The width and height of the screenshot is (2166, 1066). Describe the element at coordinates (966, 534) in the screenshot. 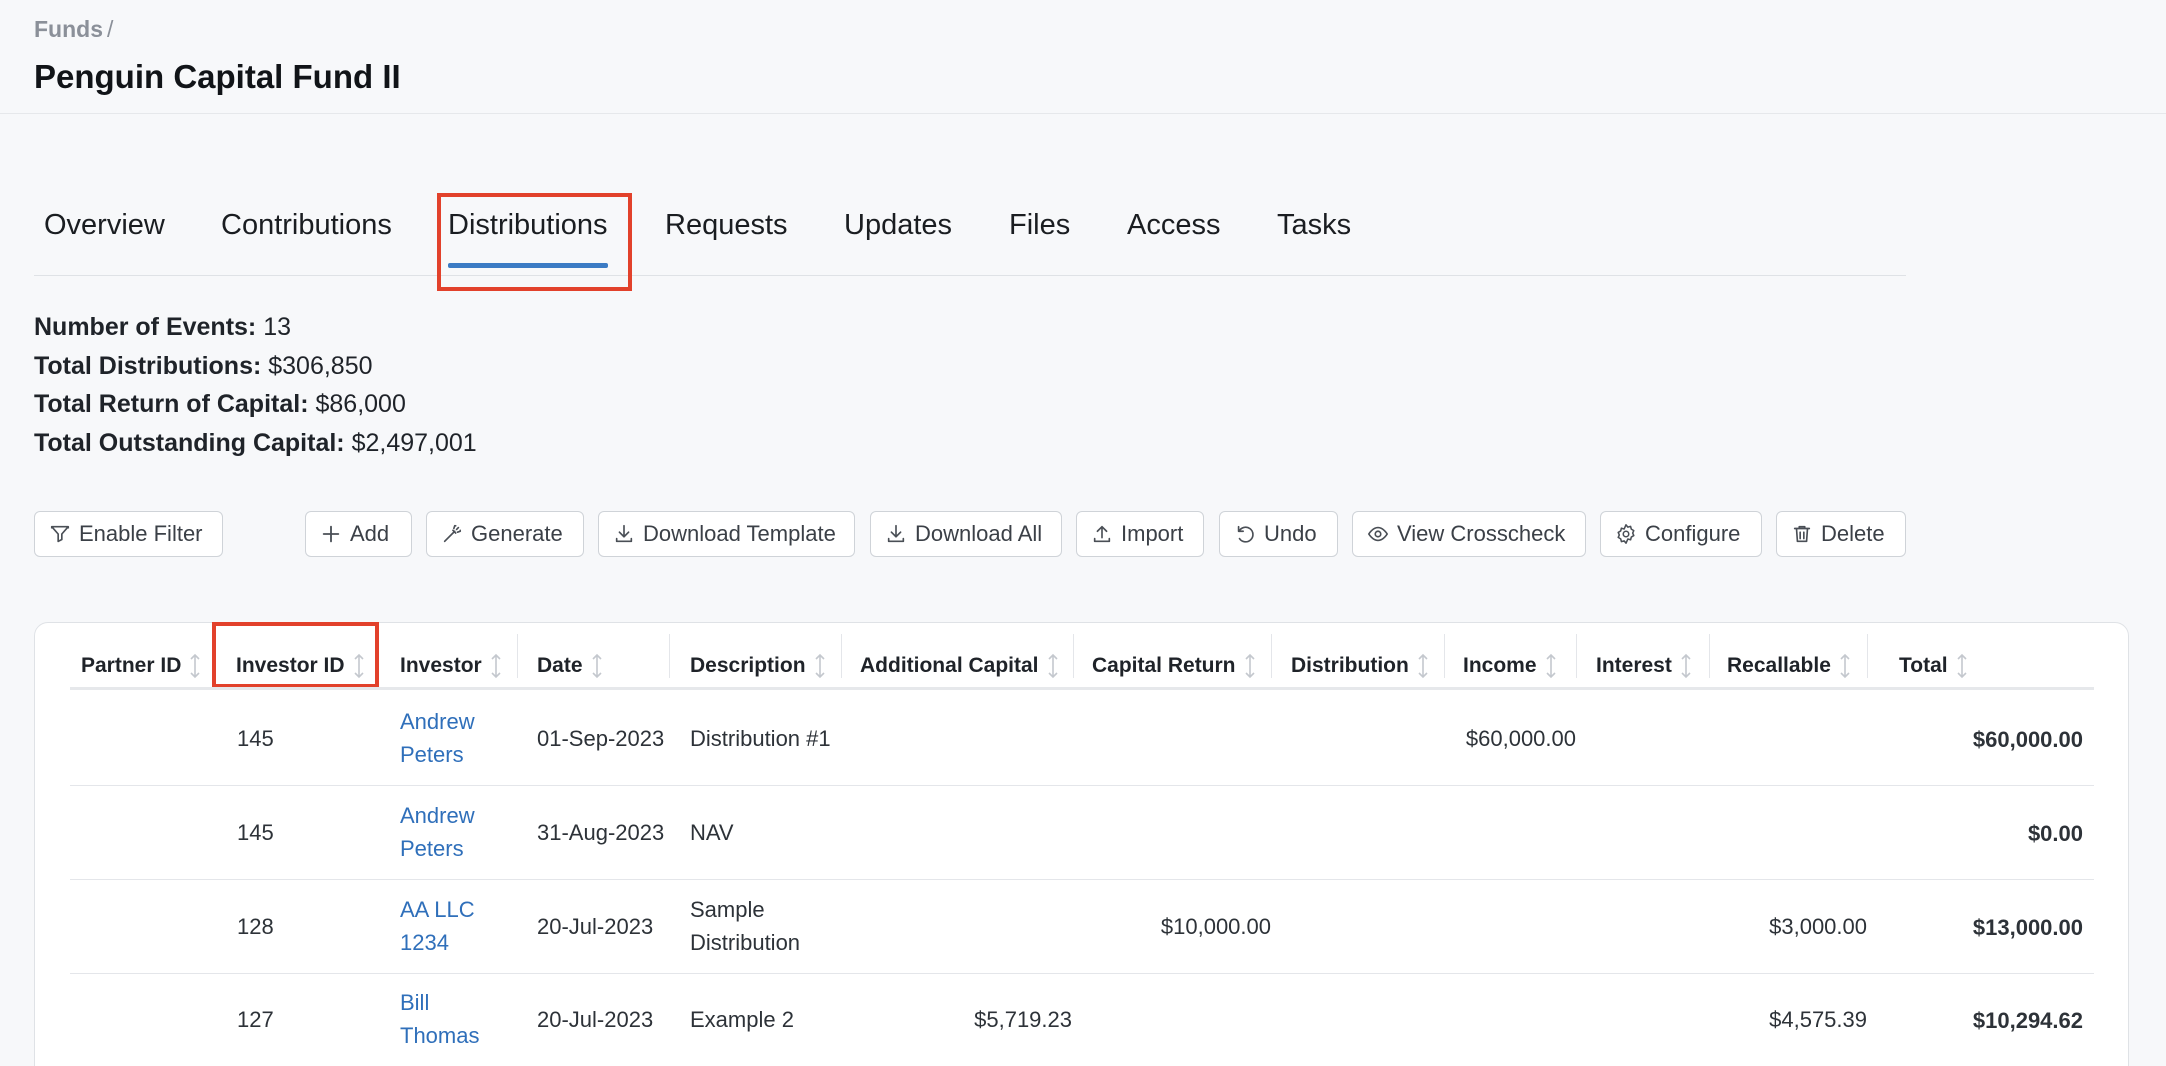

I see `download-all-button: Download All` at that location.